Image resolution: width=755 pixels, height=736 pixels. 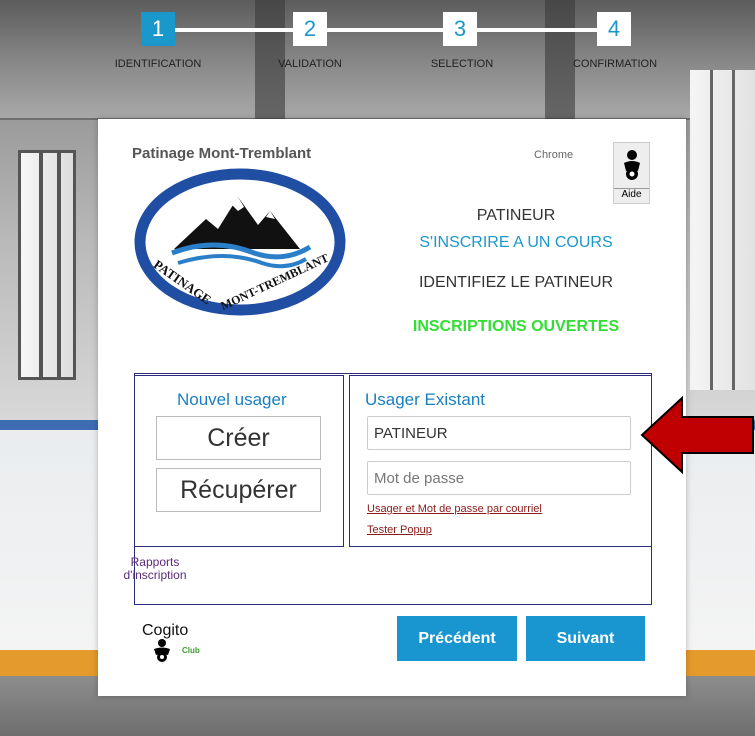 I want to click on reports-line-2: d'inscription, so click(x=155, y=575).